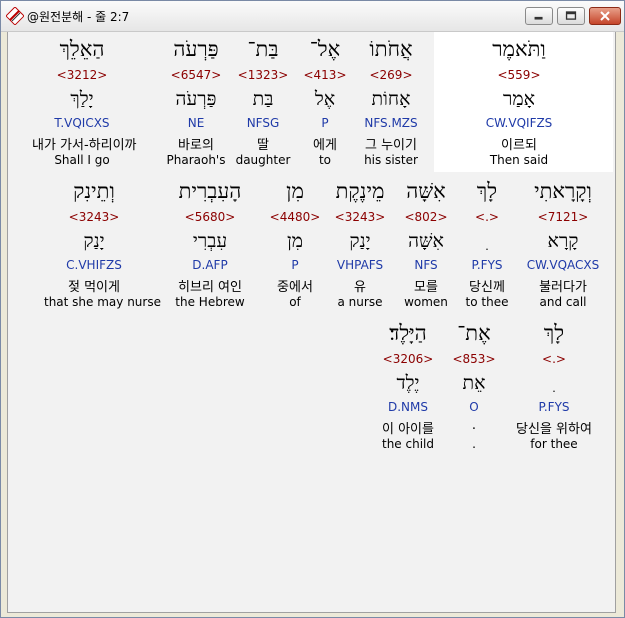 The height and width of the screenshot is (618, 625). I want to click on parsing-code: P, so click(295, 265).